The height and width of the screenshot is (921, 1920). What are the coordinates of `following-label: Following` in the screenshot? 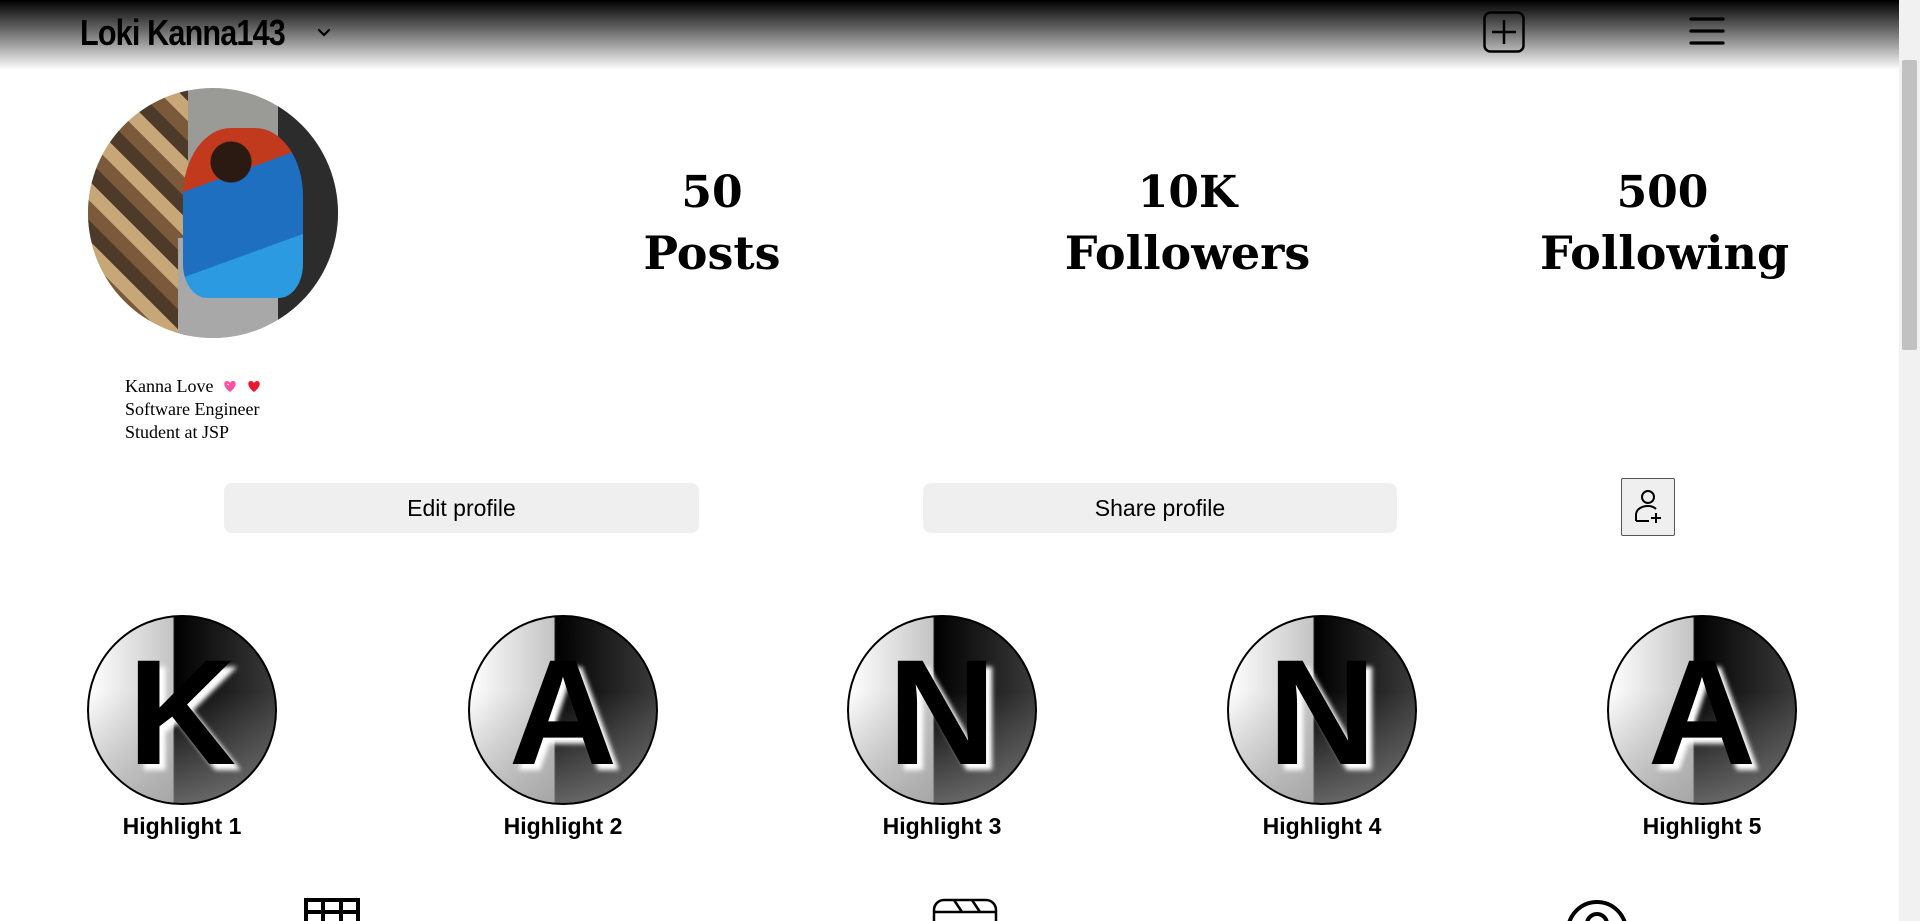 It's located at (1665, 253).